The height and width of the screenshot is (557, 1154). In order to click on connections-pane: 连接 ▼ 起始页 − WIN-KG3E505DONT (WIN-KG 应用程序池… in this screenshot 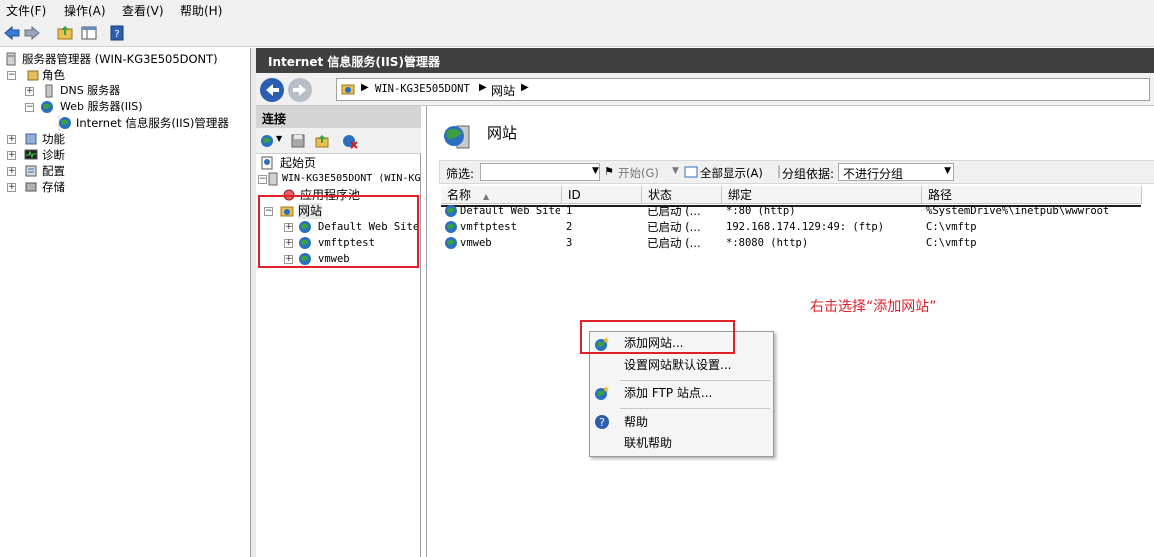, I will do `click(338, 331)`.